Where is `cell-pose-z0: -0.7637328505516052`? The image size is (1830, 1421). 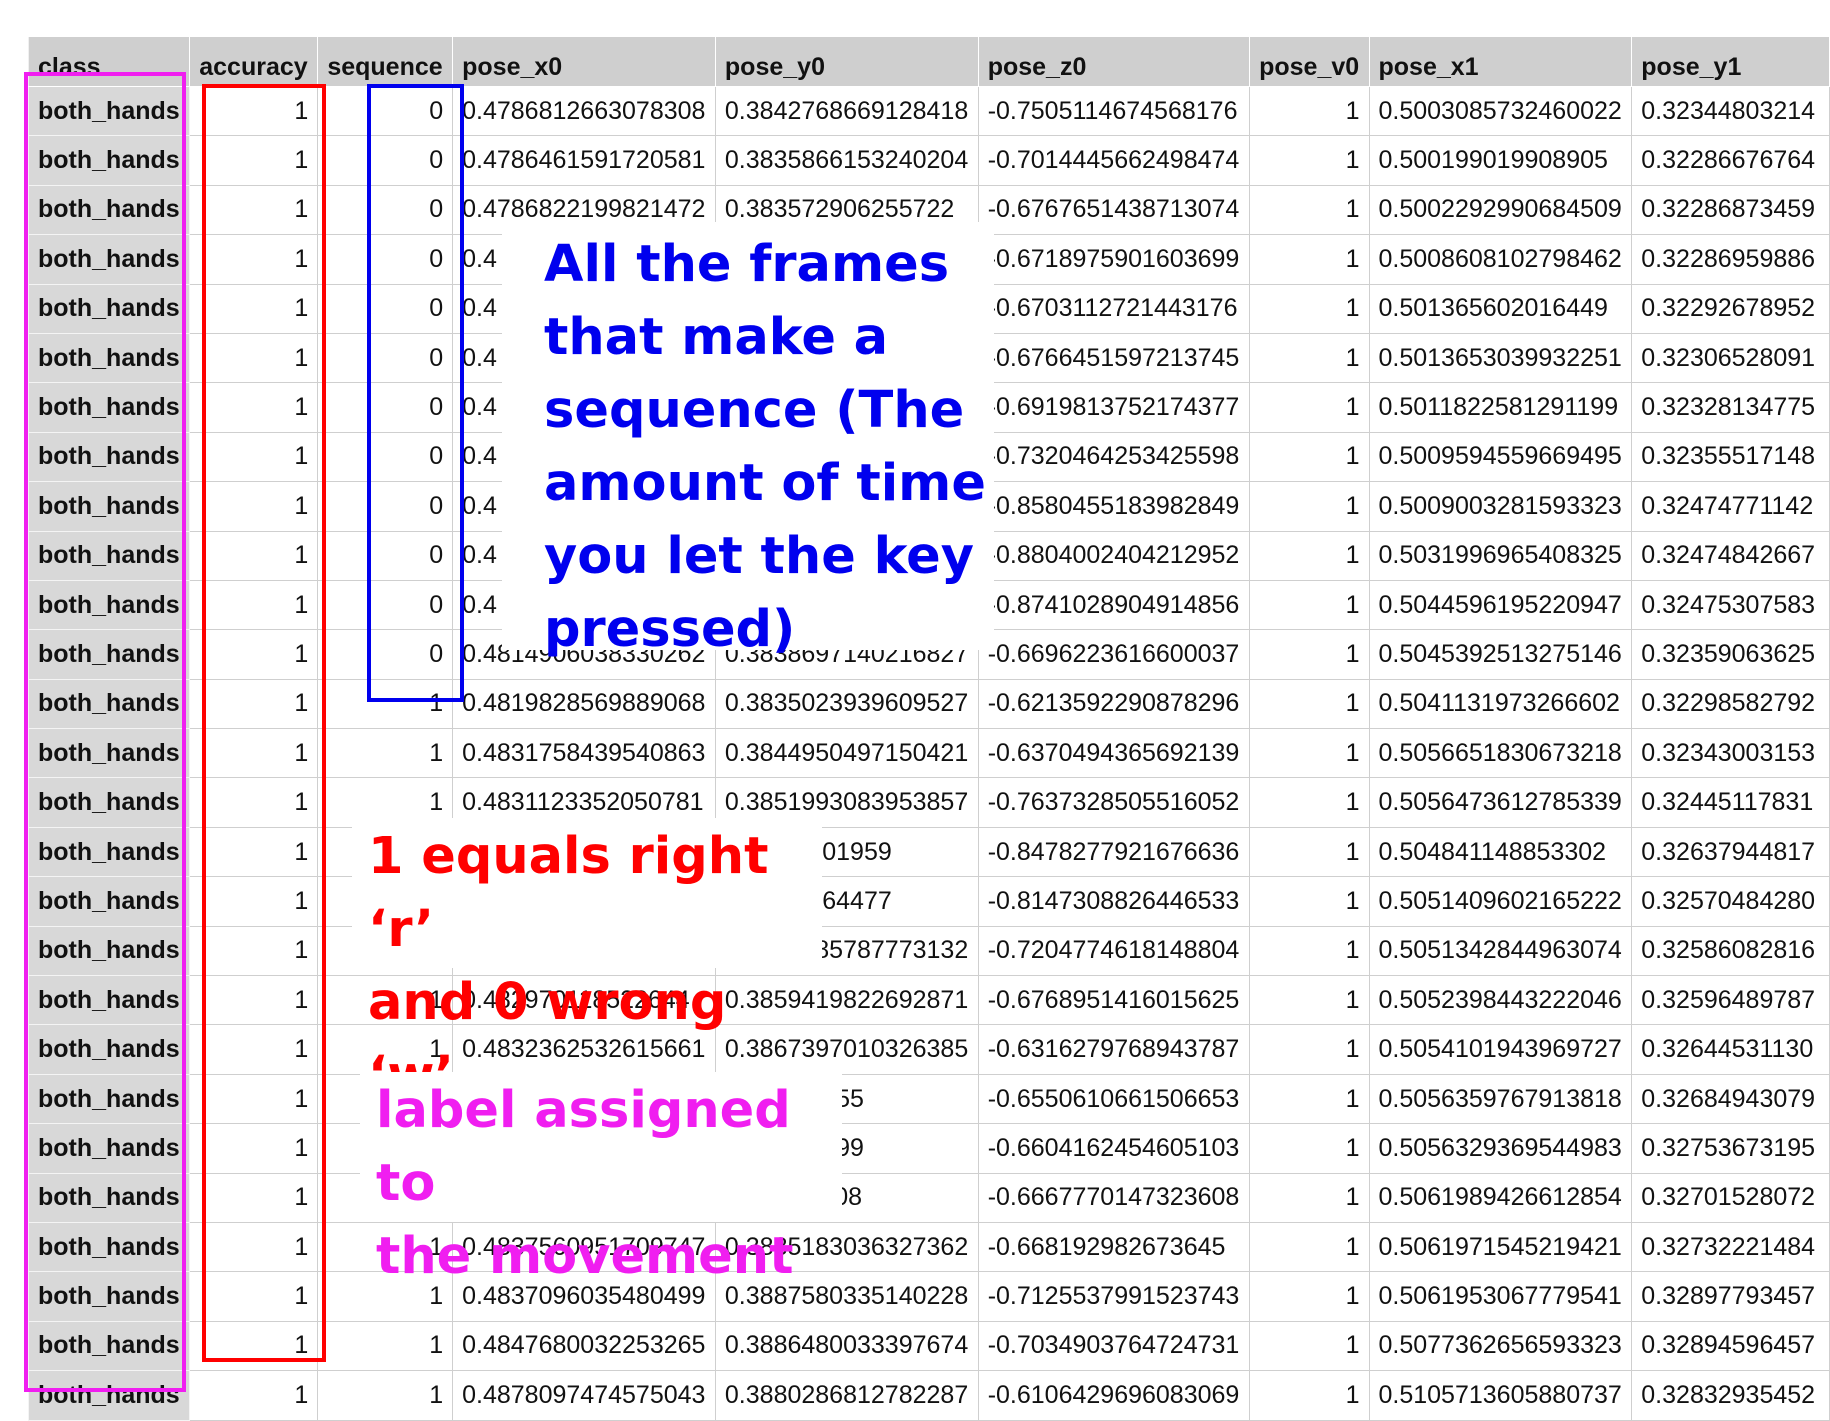 cell-pose-z0: -0.7637328505516052 is located at coordinates (1114, 802).